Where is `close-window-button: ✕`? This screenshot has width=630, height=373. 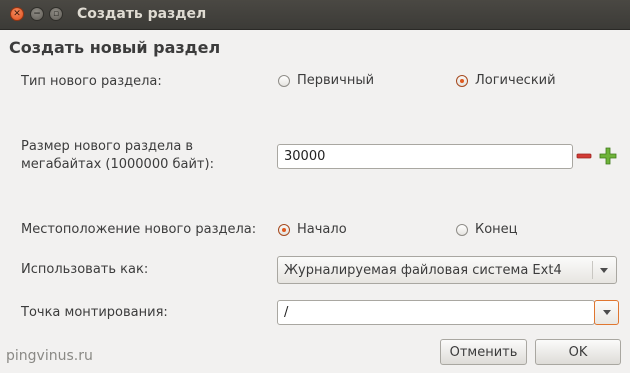 close-window-button: ✕ is located at coordinates (17, 14).